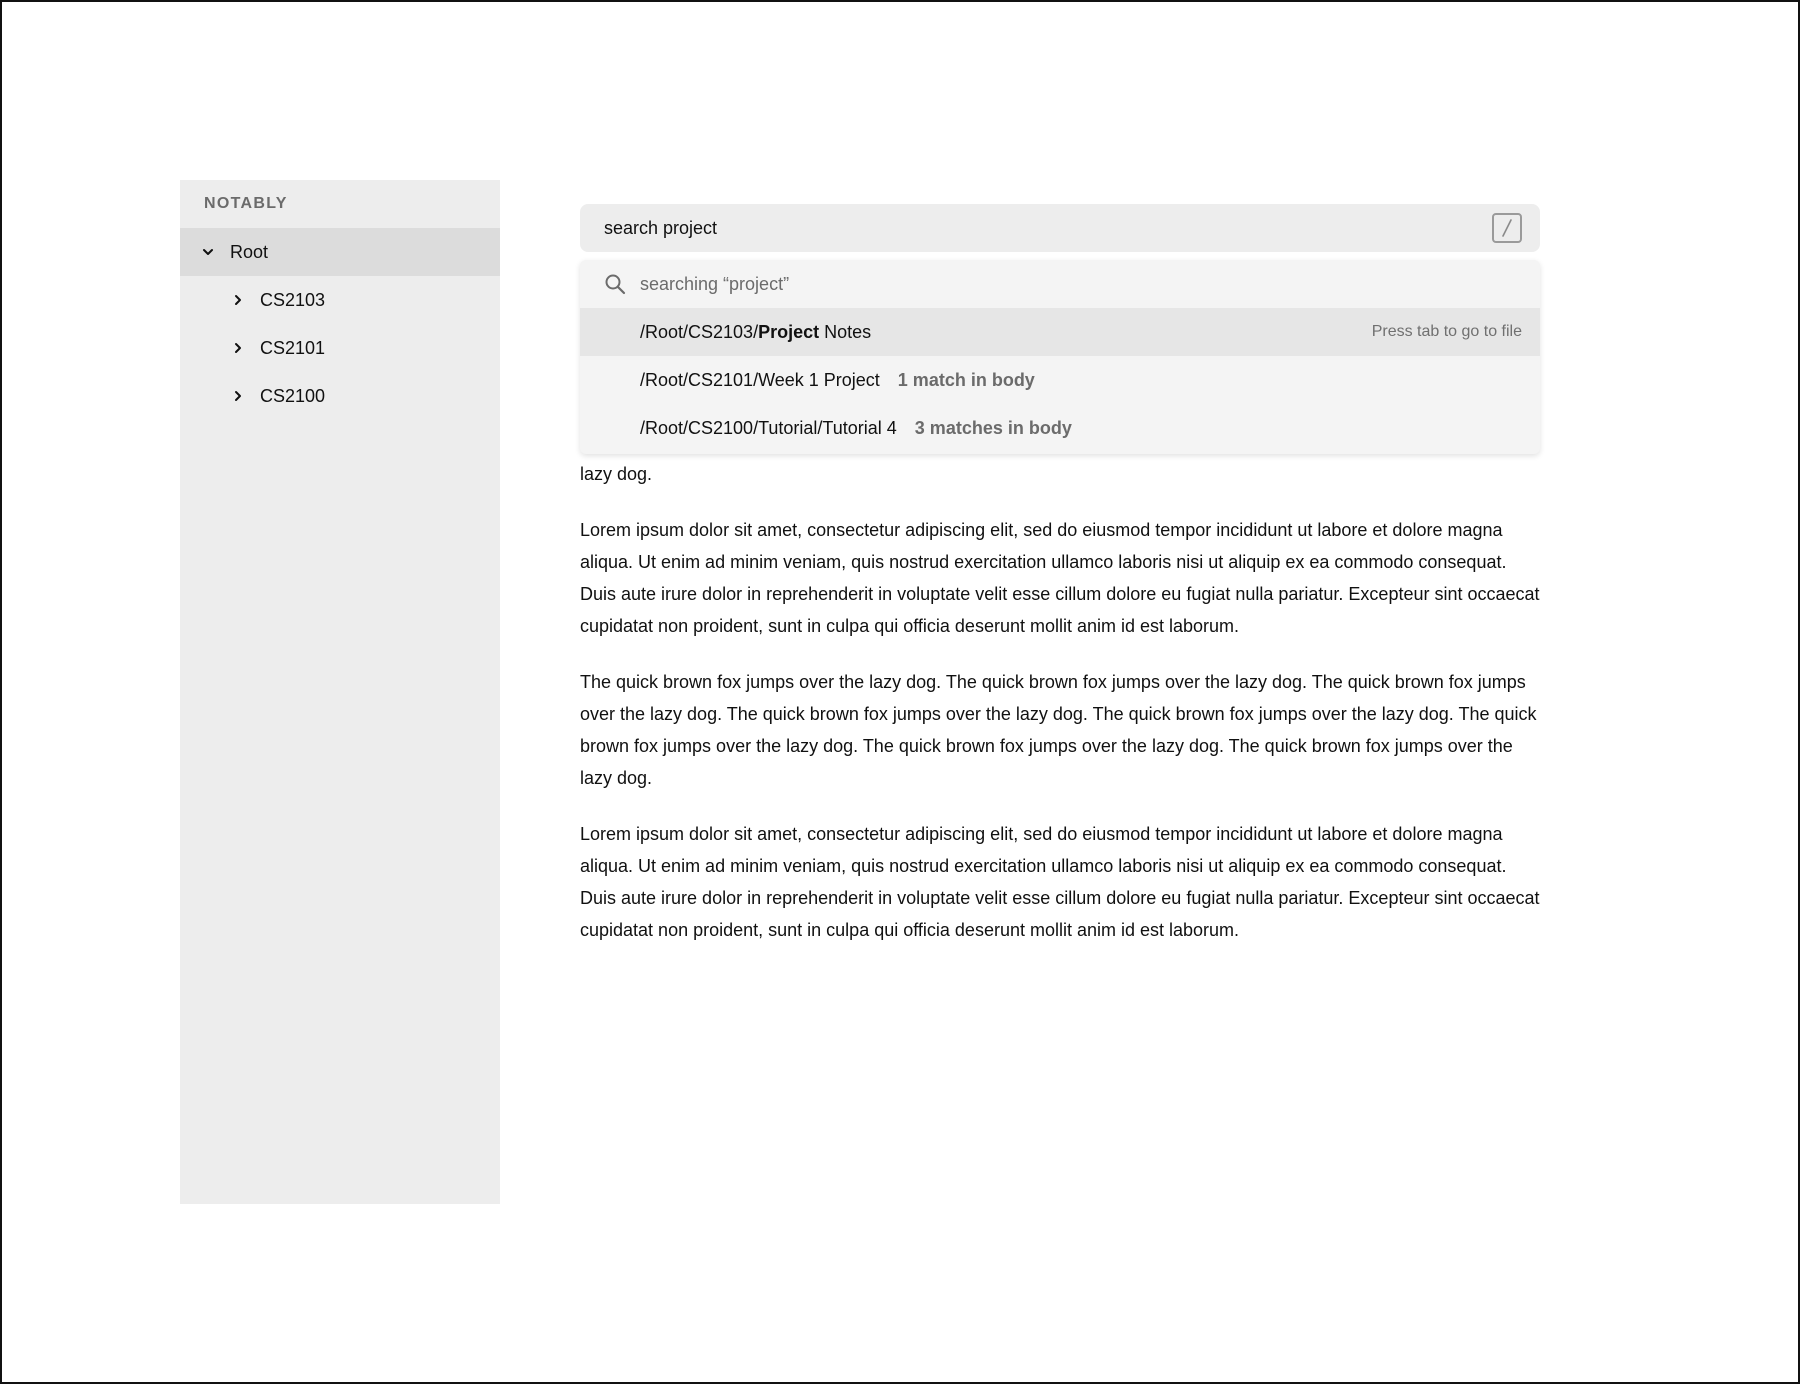 The image size is (1800, 1384). I want to click on searching-status: searching “project”, so click(1060, 284).